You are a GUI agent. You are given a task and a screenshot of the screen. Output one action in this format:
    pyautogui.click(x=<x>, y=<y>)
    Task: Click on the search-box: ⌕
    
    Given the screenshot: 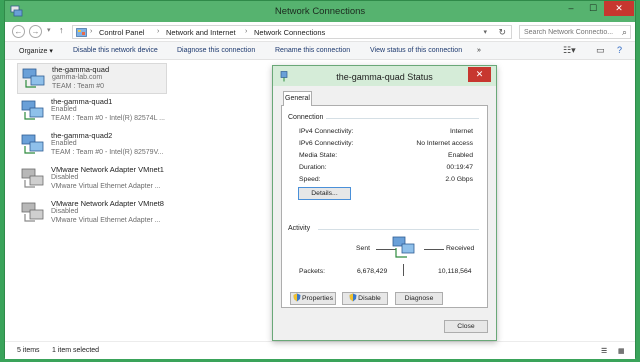 What is the action you would take?
    pyautogui.click(x=575, y=32)
    